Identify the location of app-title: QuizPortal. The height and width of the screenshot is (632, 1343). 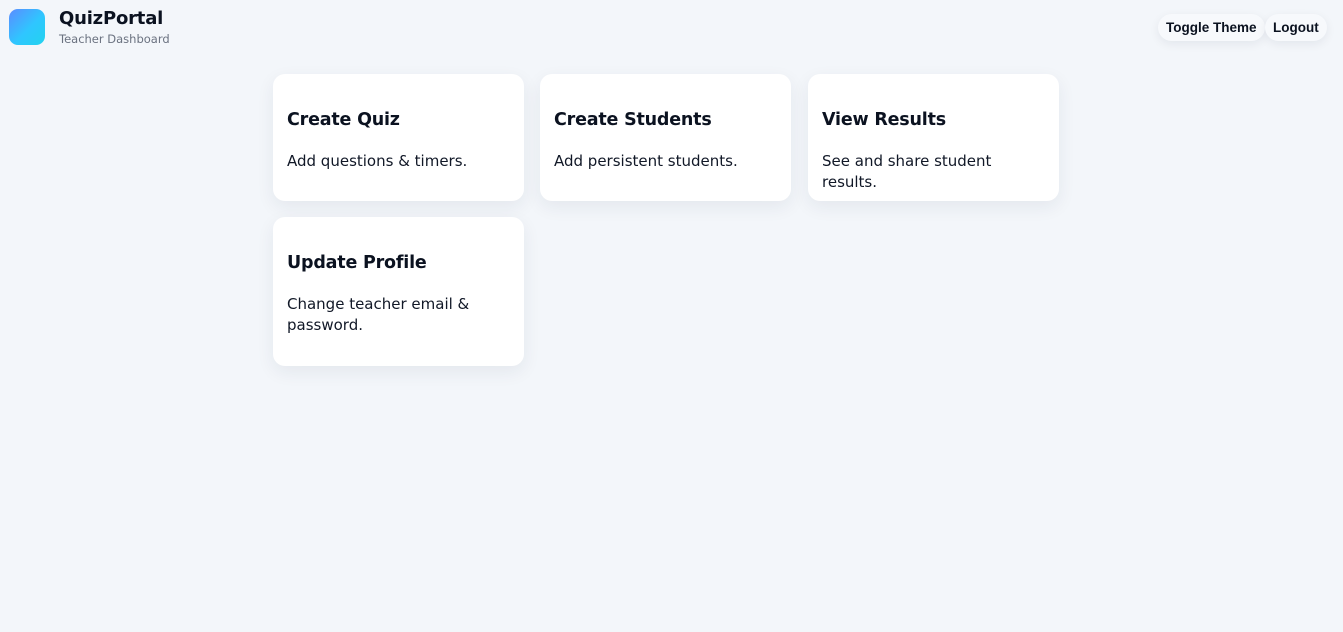
(111, 18).